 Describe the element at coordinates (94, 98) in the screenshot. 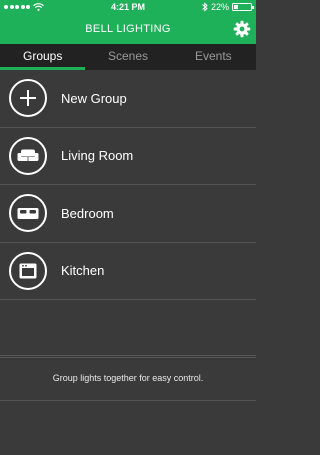

I see `group-label: New Group` at that location.